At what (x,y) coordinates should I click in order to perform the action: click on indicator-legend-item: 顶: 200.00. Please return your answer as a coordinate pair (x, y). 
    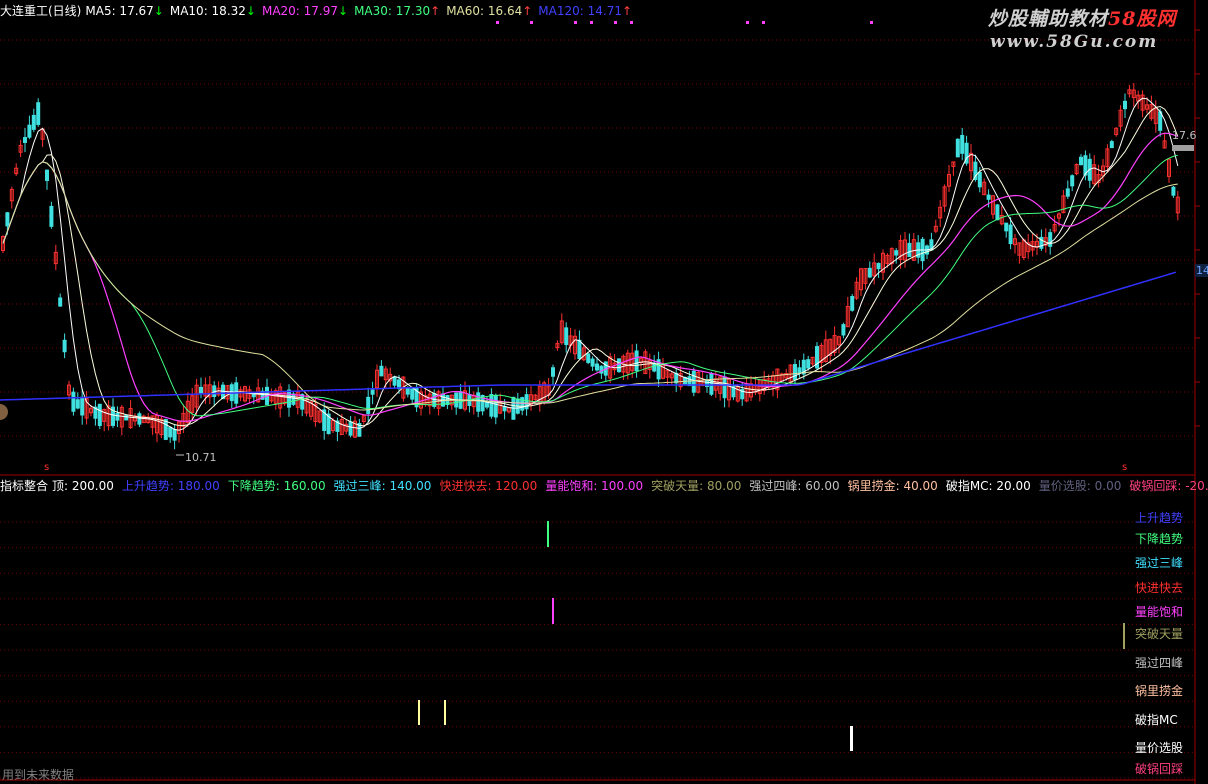
    Looking at the image, I should click on (83, 486).